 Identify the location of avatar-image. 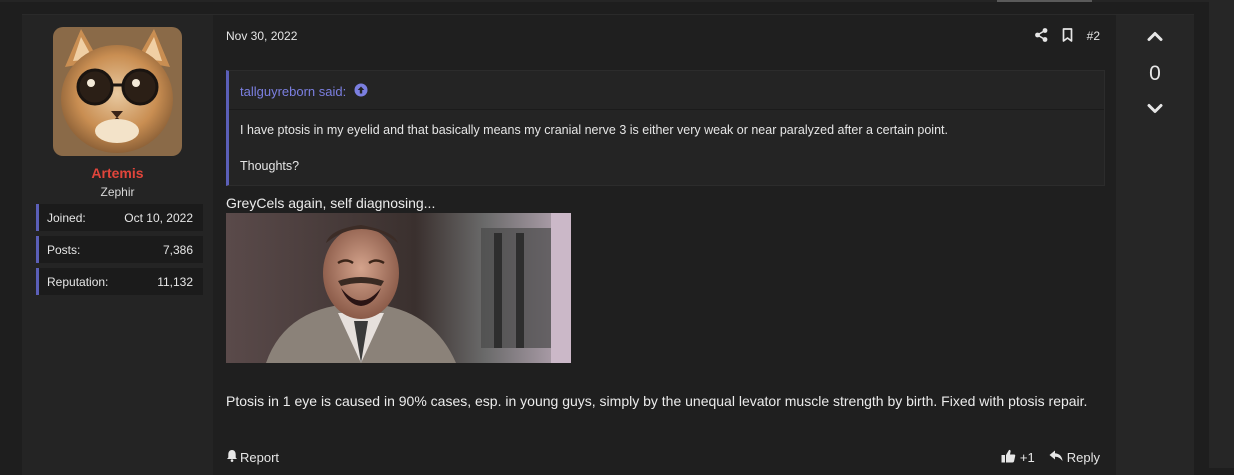
(117, 91).